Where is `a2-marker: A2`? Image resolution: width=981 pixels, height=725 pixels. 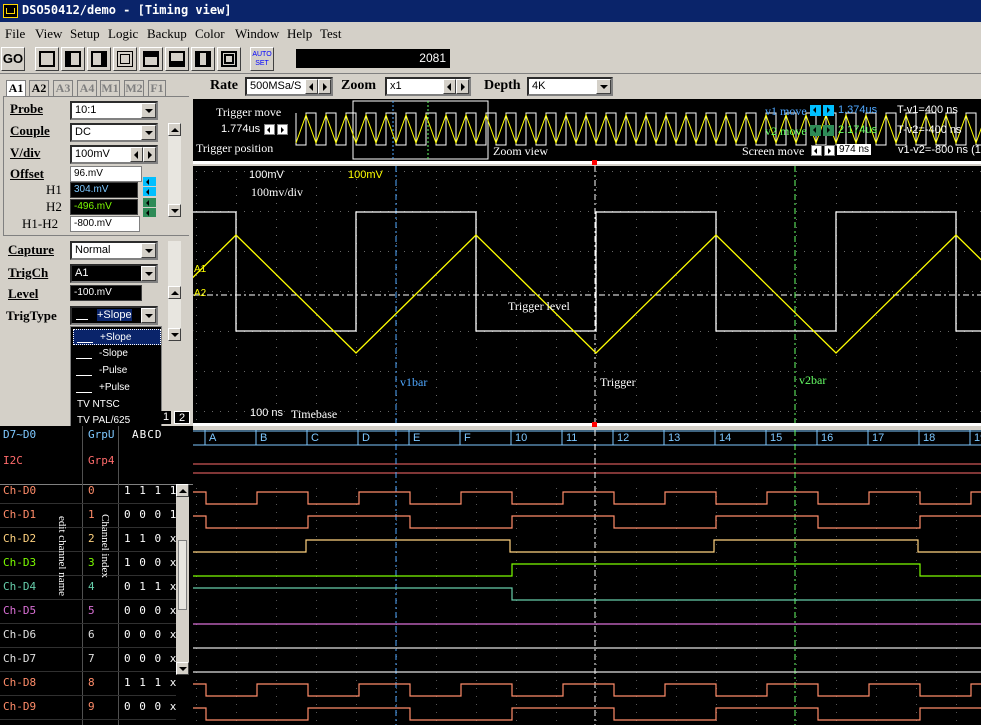 a2-marker: A2 is located at coordinates (200, 293).